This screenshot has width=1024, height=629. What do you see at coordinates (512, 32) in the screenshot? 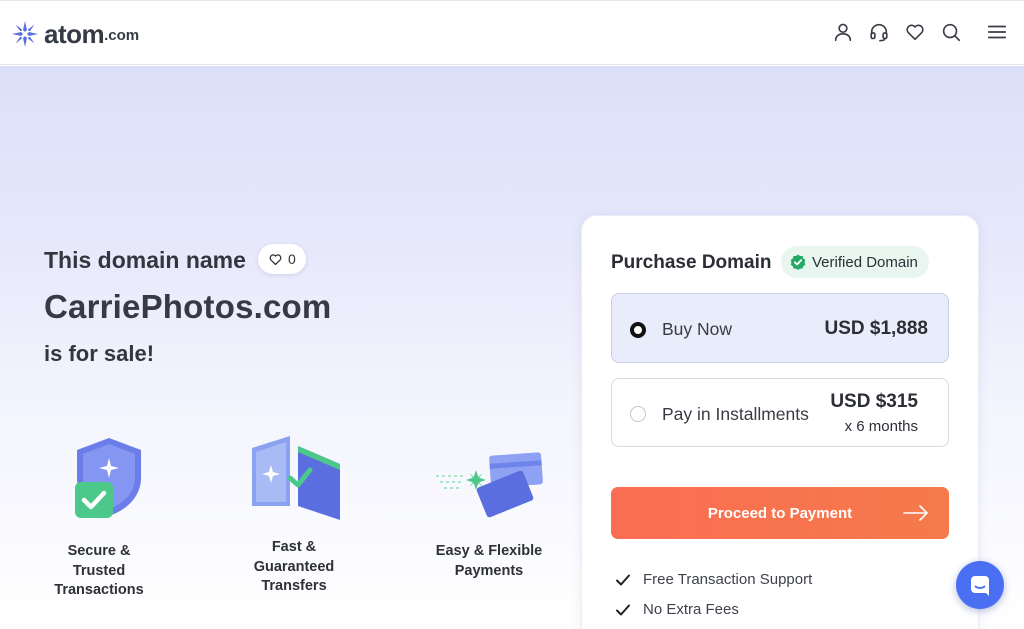
I see `top-navigation-bar: atom .com` at bounding box center [512, 32].